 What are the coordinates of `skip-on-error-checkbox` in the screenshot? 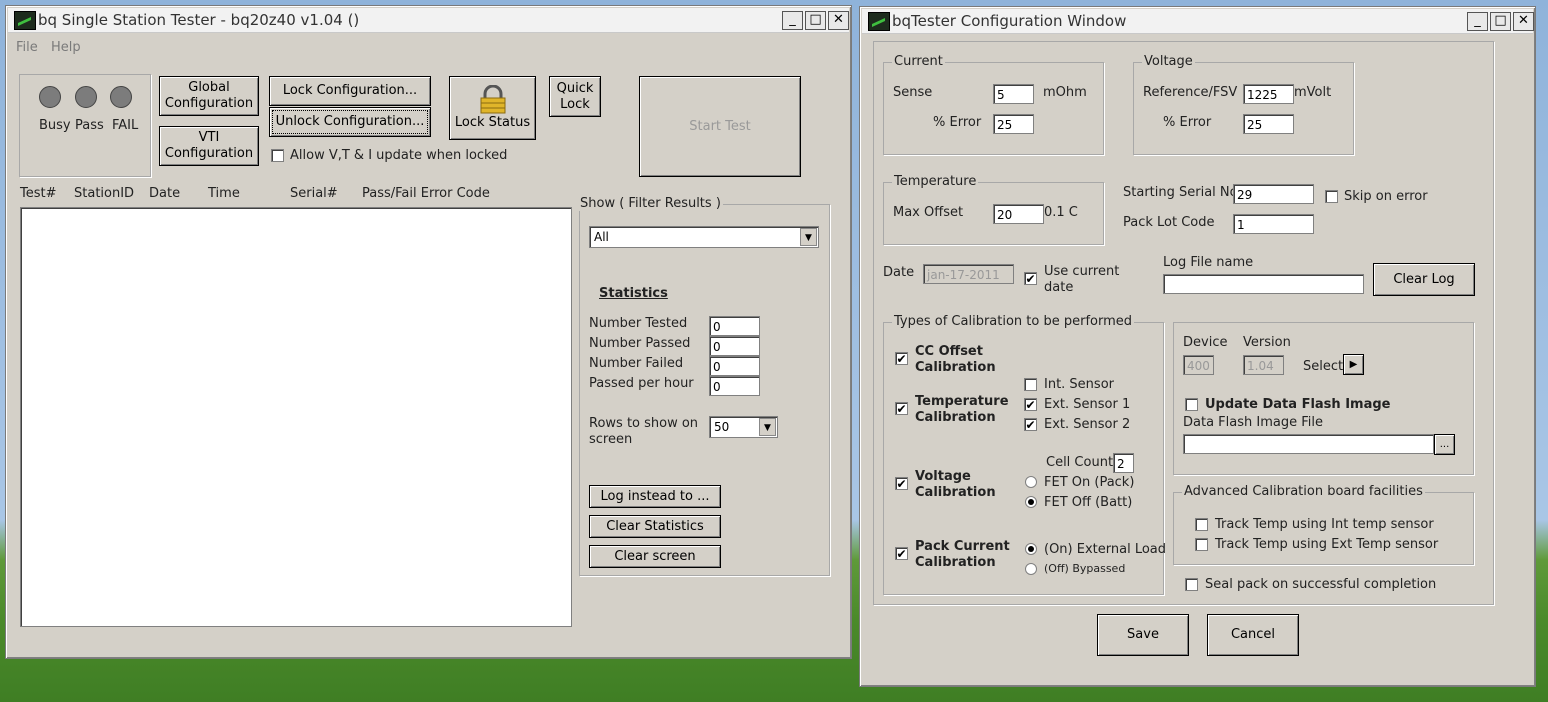 It's located at (1331, 196).